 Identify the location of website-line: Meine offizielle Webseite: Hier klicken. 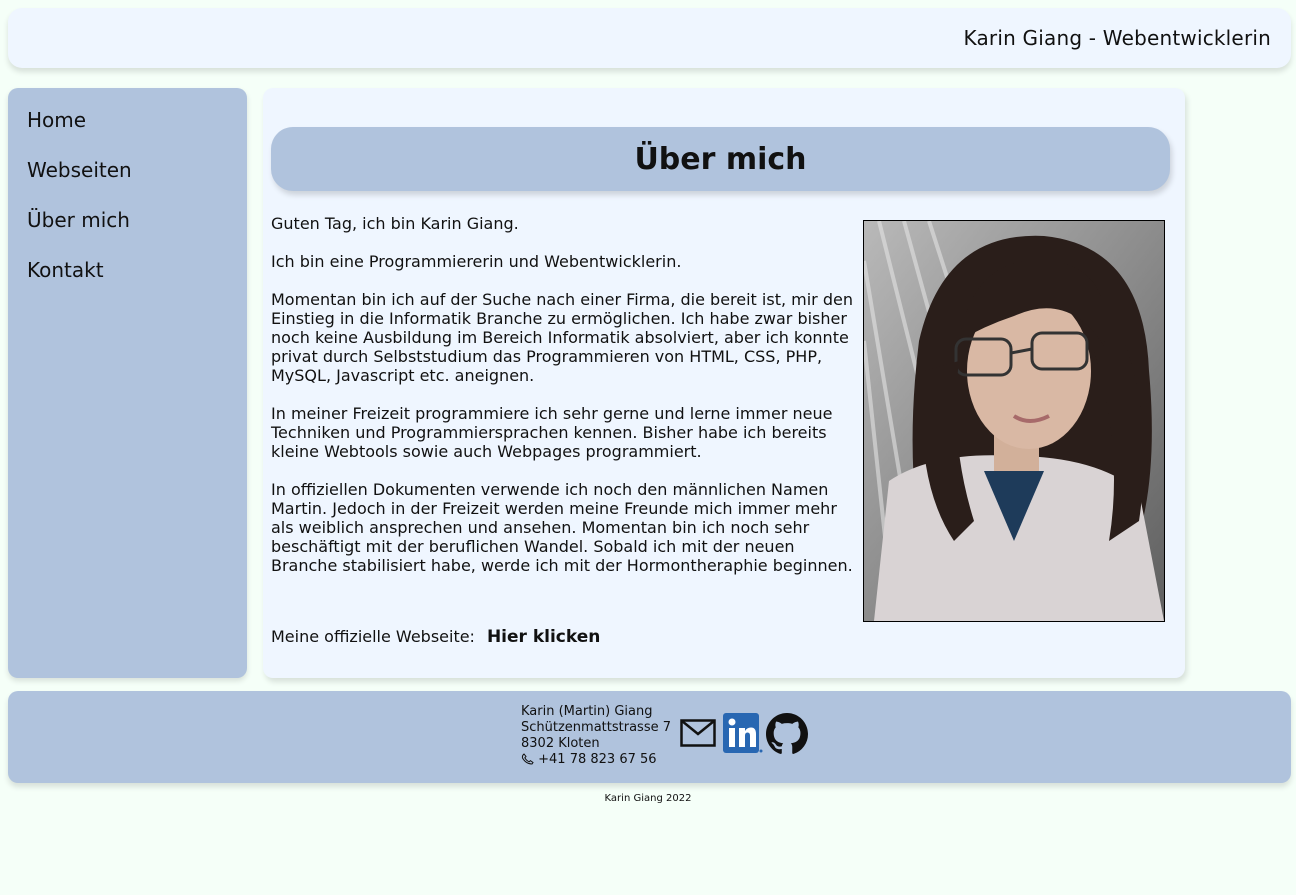
(435, 637).